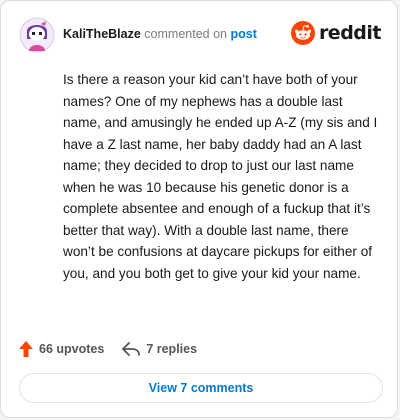 Image resolution: width=400 pixels, height=420 pixels. Describe the element at coordinates (26, 349) in the screenshot. I see `upvote-arrow-icon` at that location.